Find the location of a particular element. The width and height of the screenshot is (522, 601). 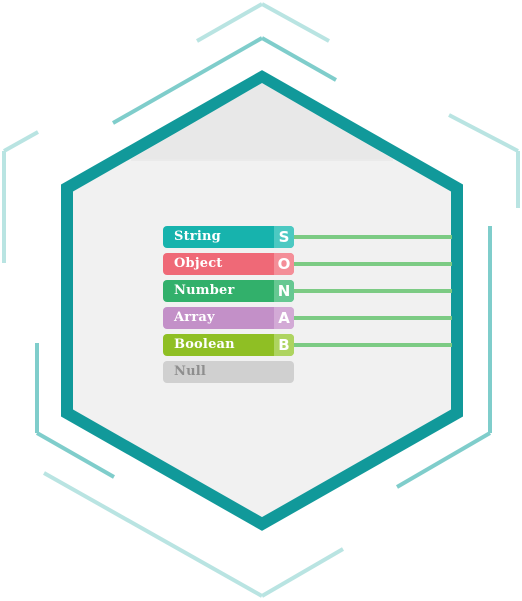

type-letter-array: A is located at coordinates (284, 318).